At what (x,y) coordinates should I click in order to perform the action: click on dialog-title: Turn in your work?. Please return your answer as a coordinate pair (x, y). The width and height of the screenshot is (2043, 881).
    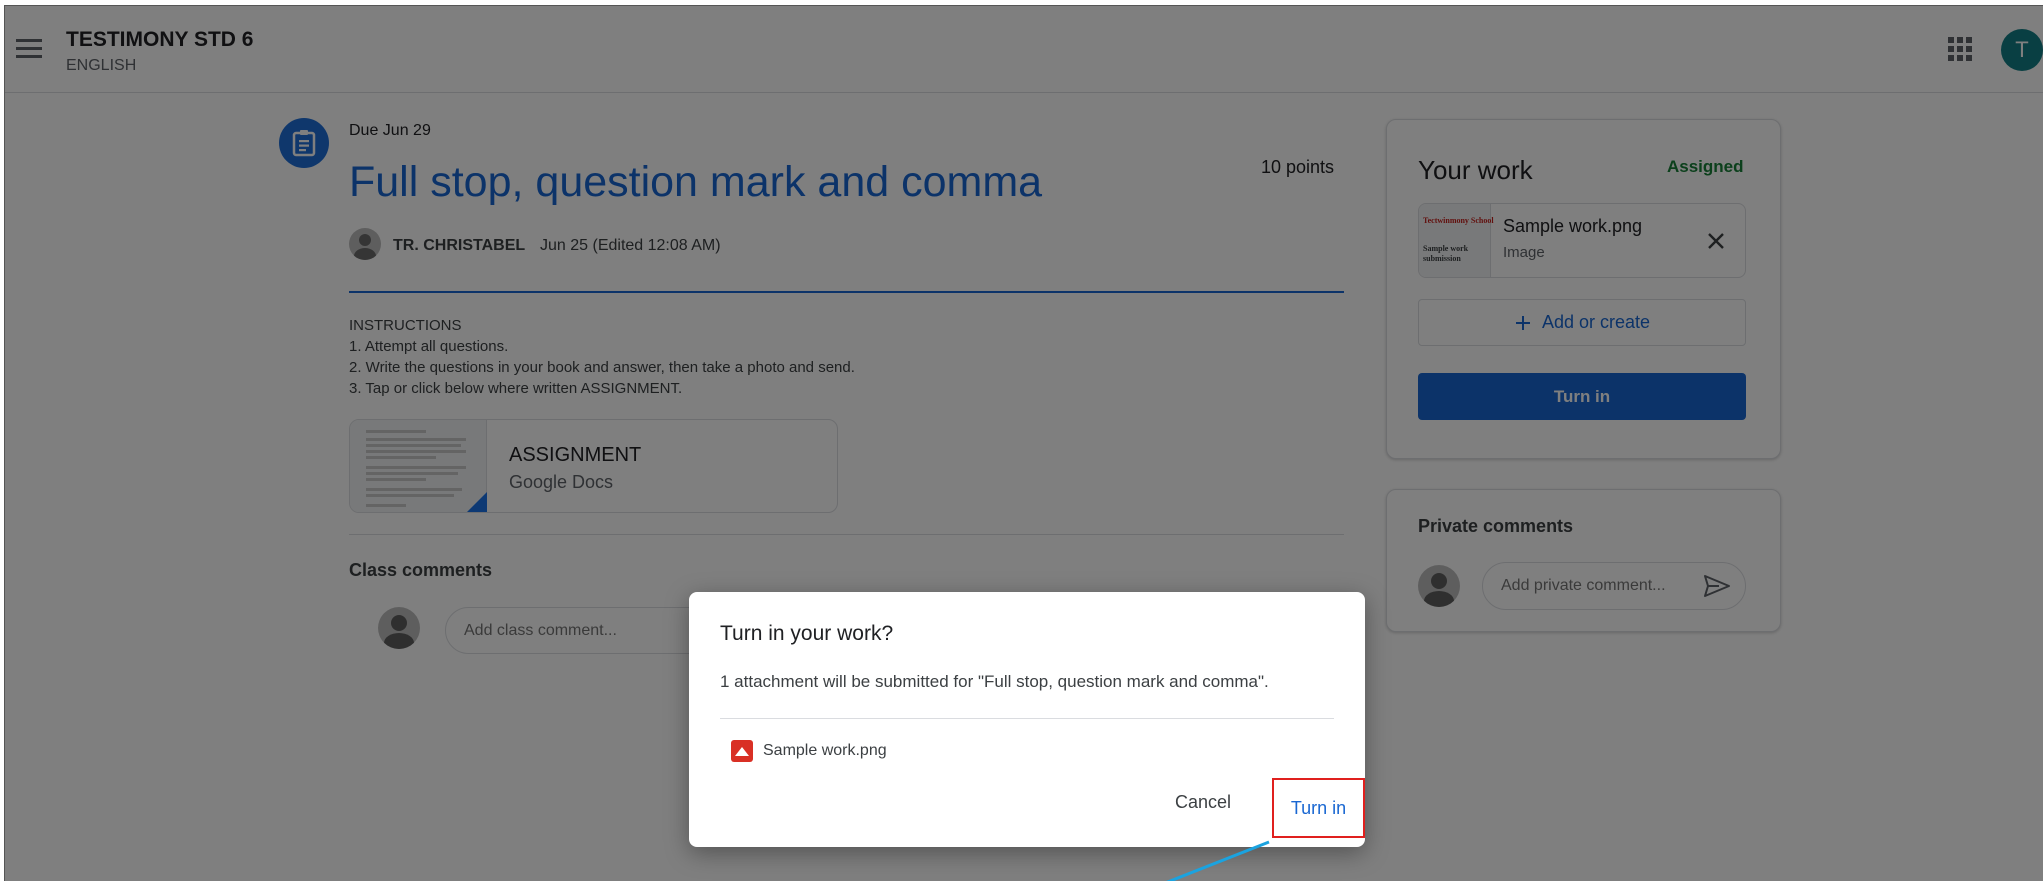
    Looking at the image, I should click on (807, 633).